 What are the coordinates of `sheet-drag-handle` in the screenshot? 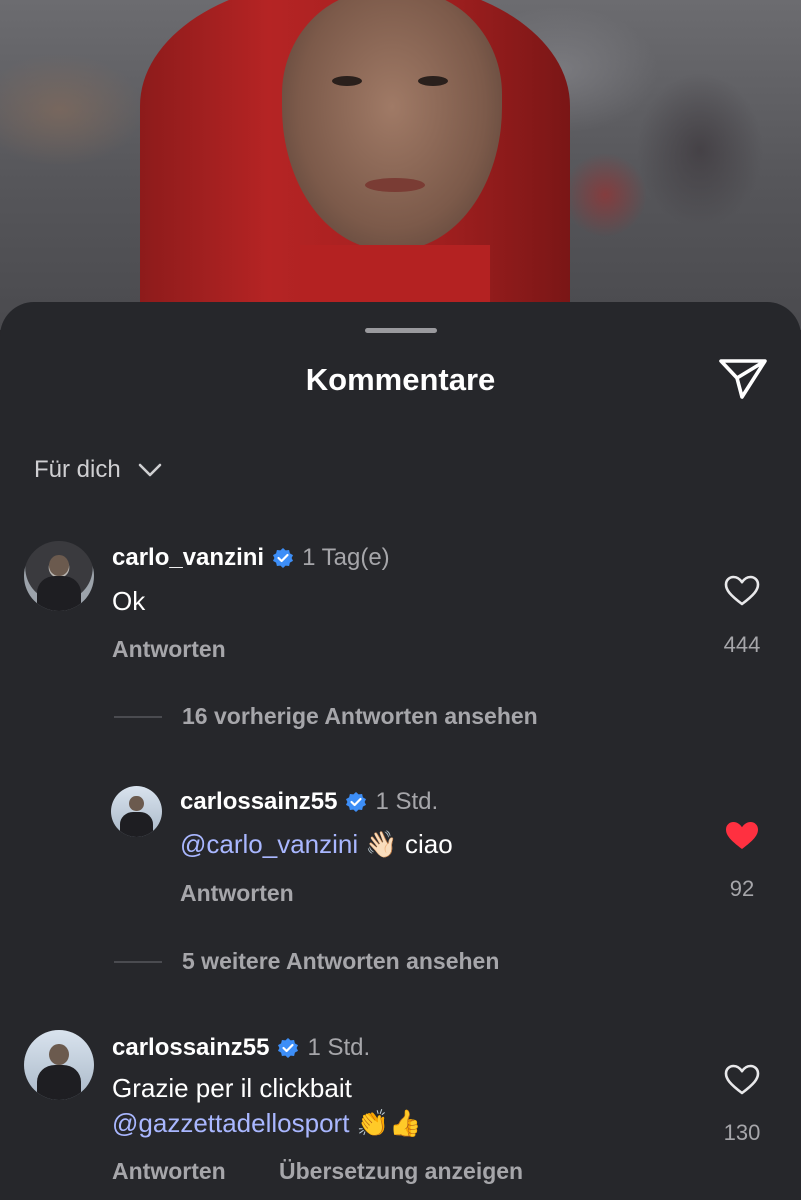 It's located at (401, 330).